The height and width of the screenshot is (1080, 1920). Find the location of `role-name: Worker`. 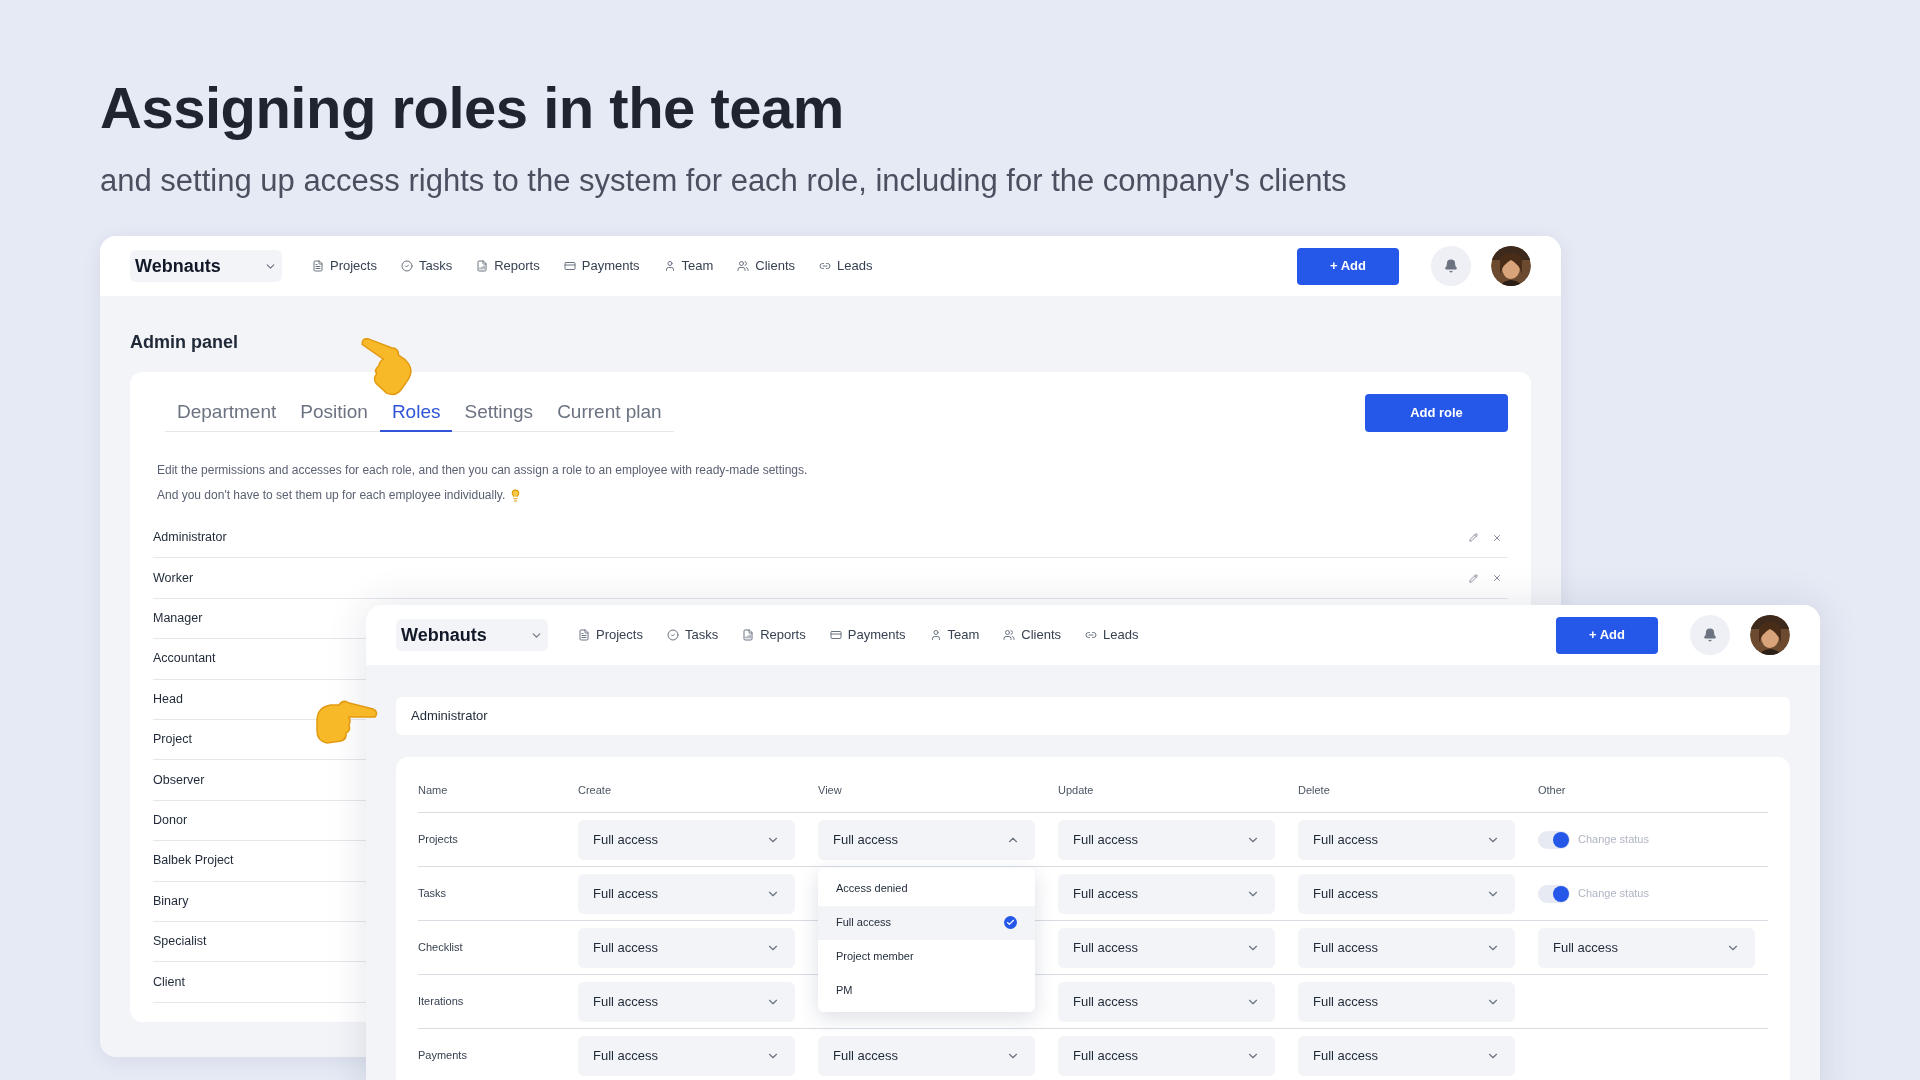

role-name: Worker is located at coordinates (173, 578).